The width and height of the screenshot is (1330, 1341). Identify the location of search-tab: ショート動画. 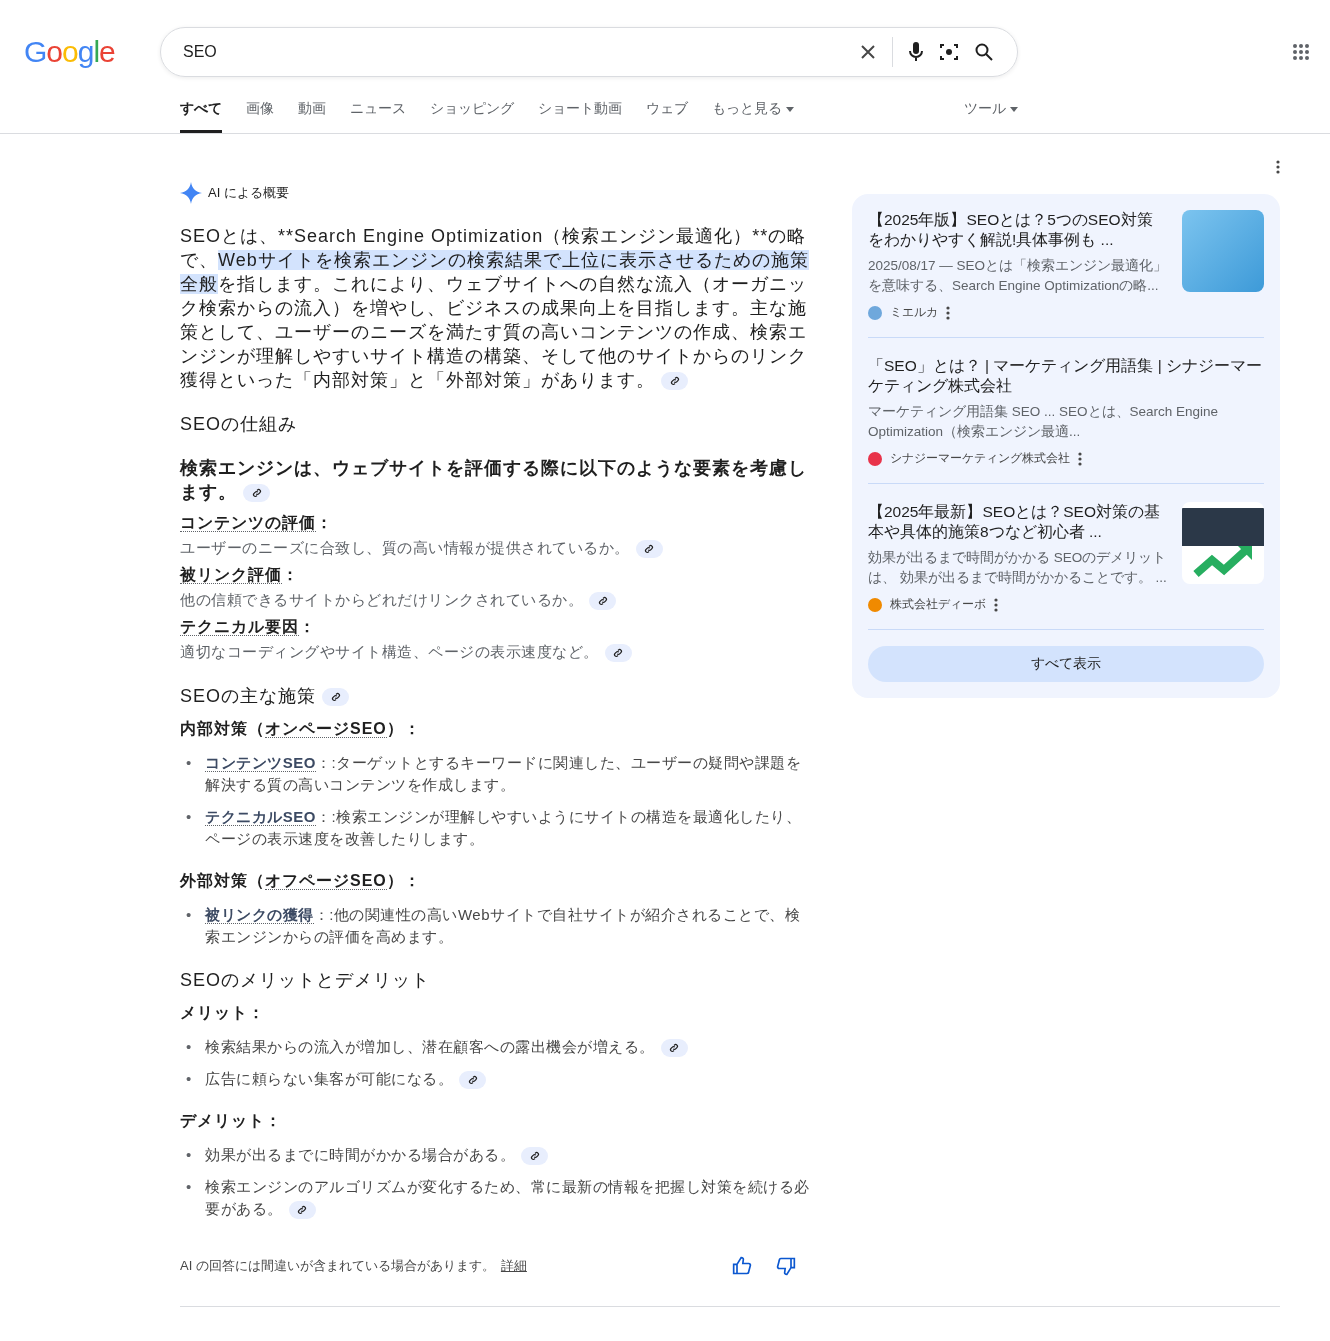
(580, 116).